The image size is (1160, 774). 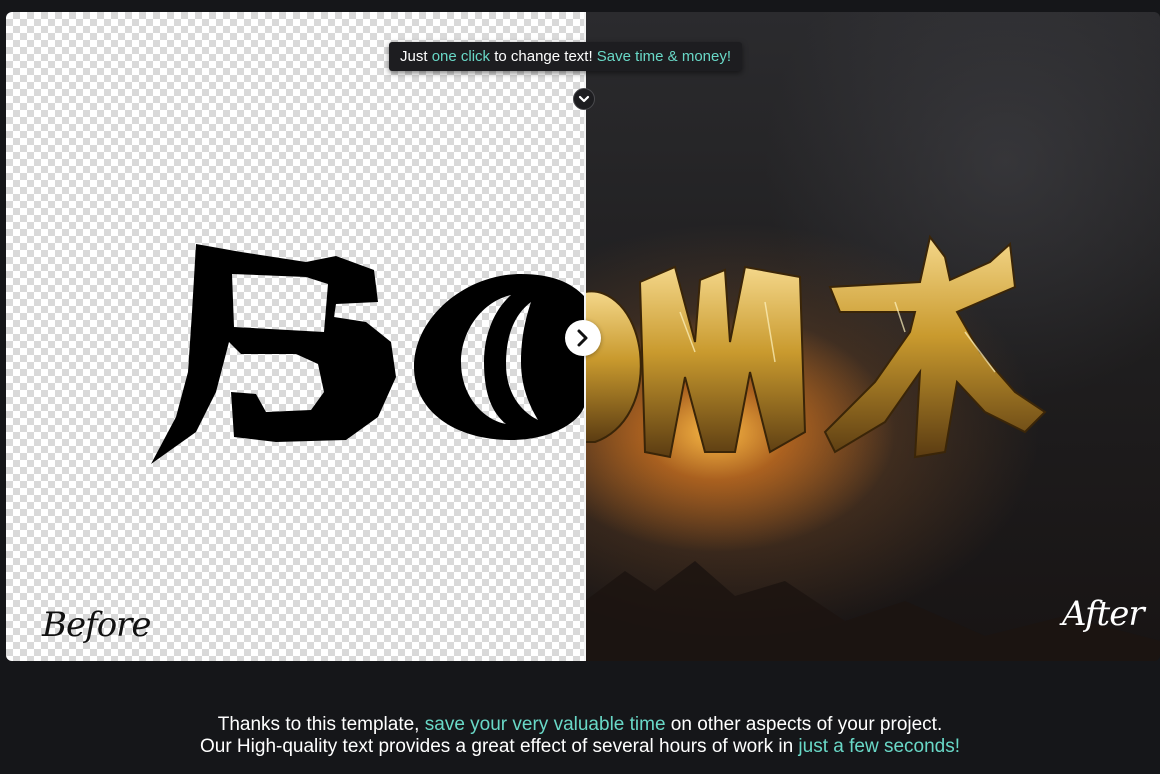 What do you see at coordinates (664, 56) in the screenshot?
I see `tooltip-highlight-2: Save time & money!` at bounding box center [664, 56].